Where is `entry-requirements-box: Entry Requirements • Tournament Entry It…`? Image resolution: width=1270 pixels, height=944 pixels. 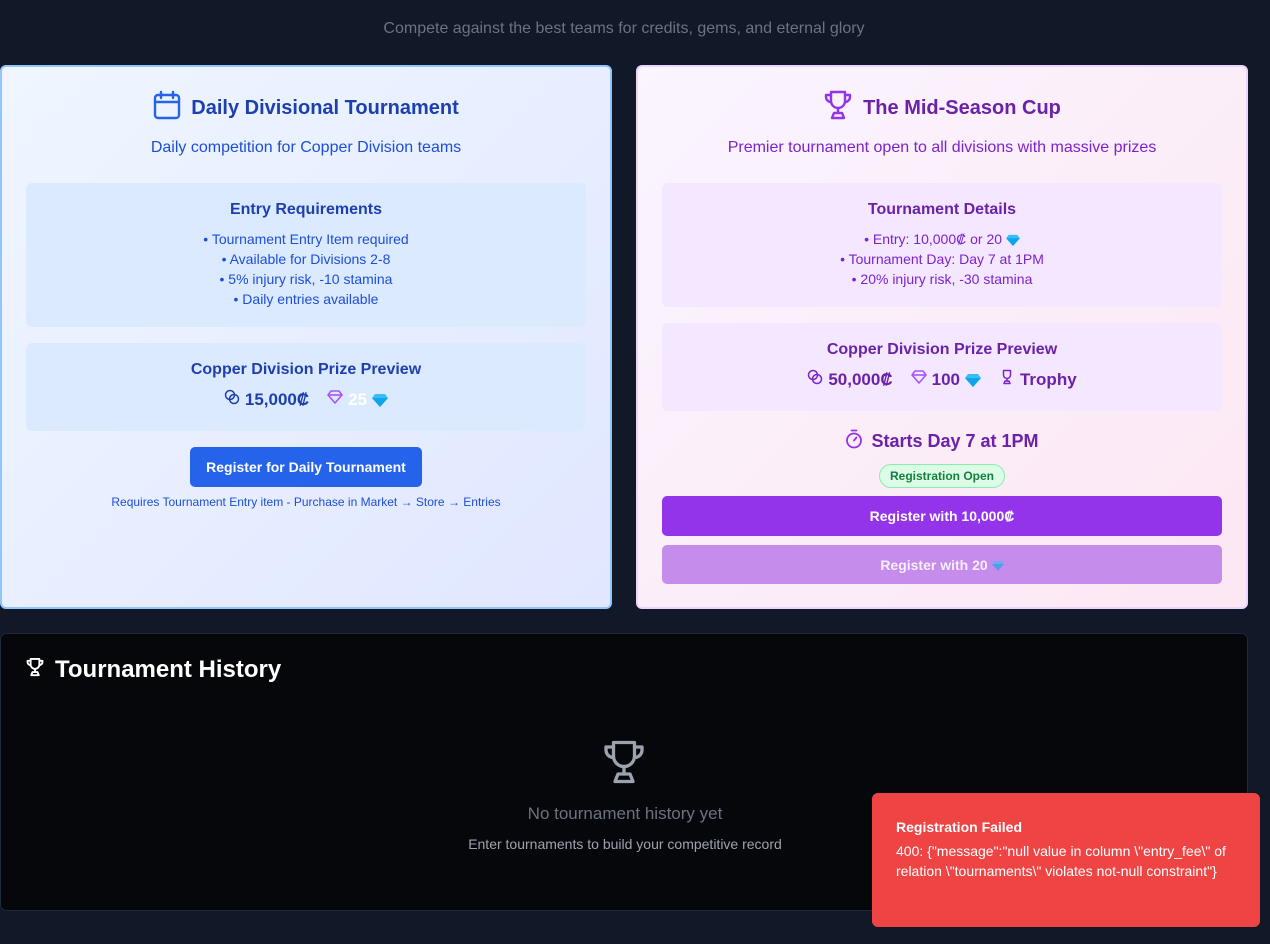
entry-requirements-box: Entry Requirements • Tournament Entry It… is located at coordinates (306, 255).